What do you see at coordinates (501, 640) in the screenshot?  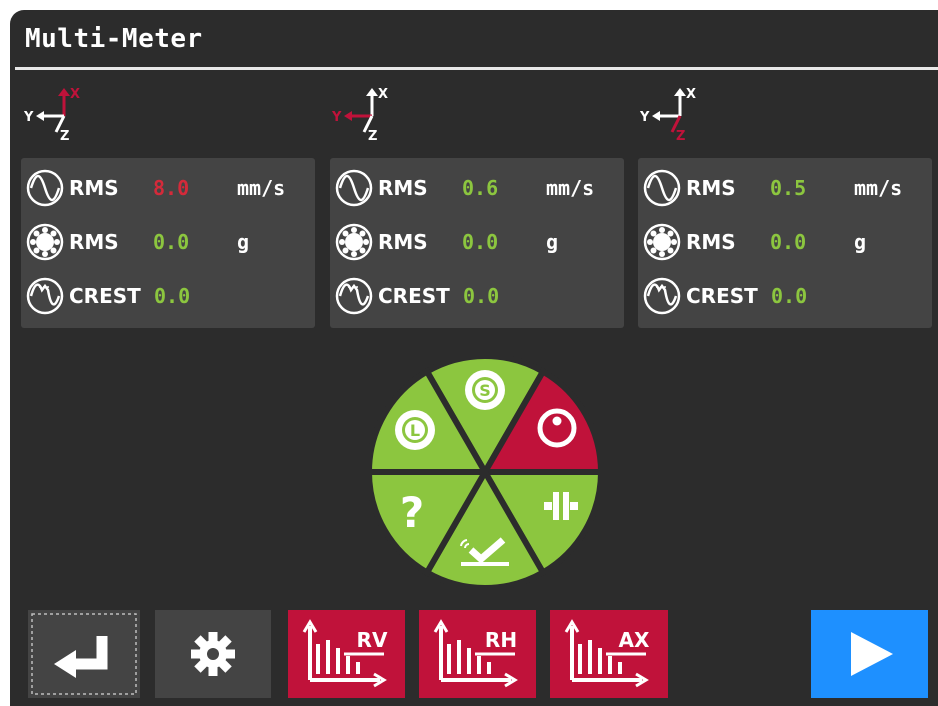 I see `spectrum-axis-label: RH` at bounding box center [501, 640].